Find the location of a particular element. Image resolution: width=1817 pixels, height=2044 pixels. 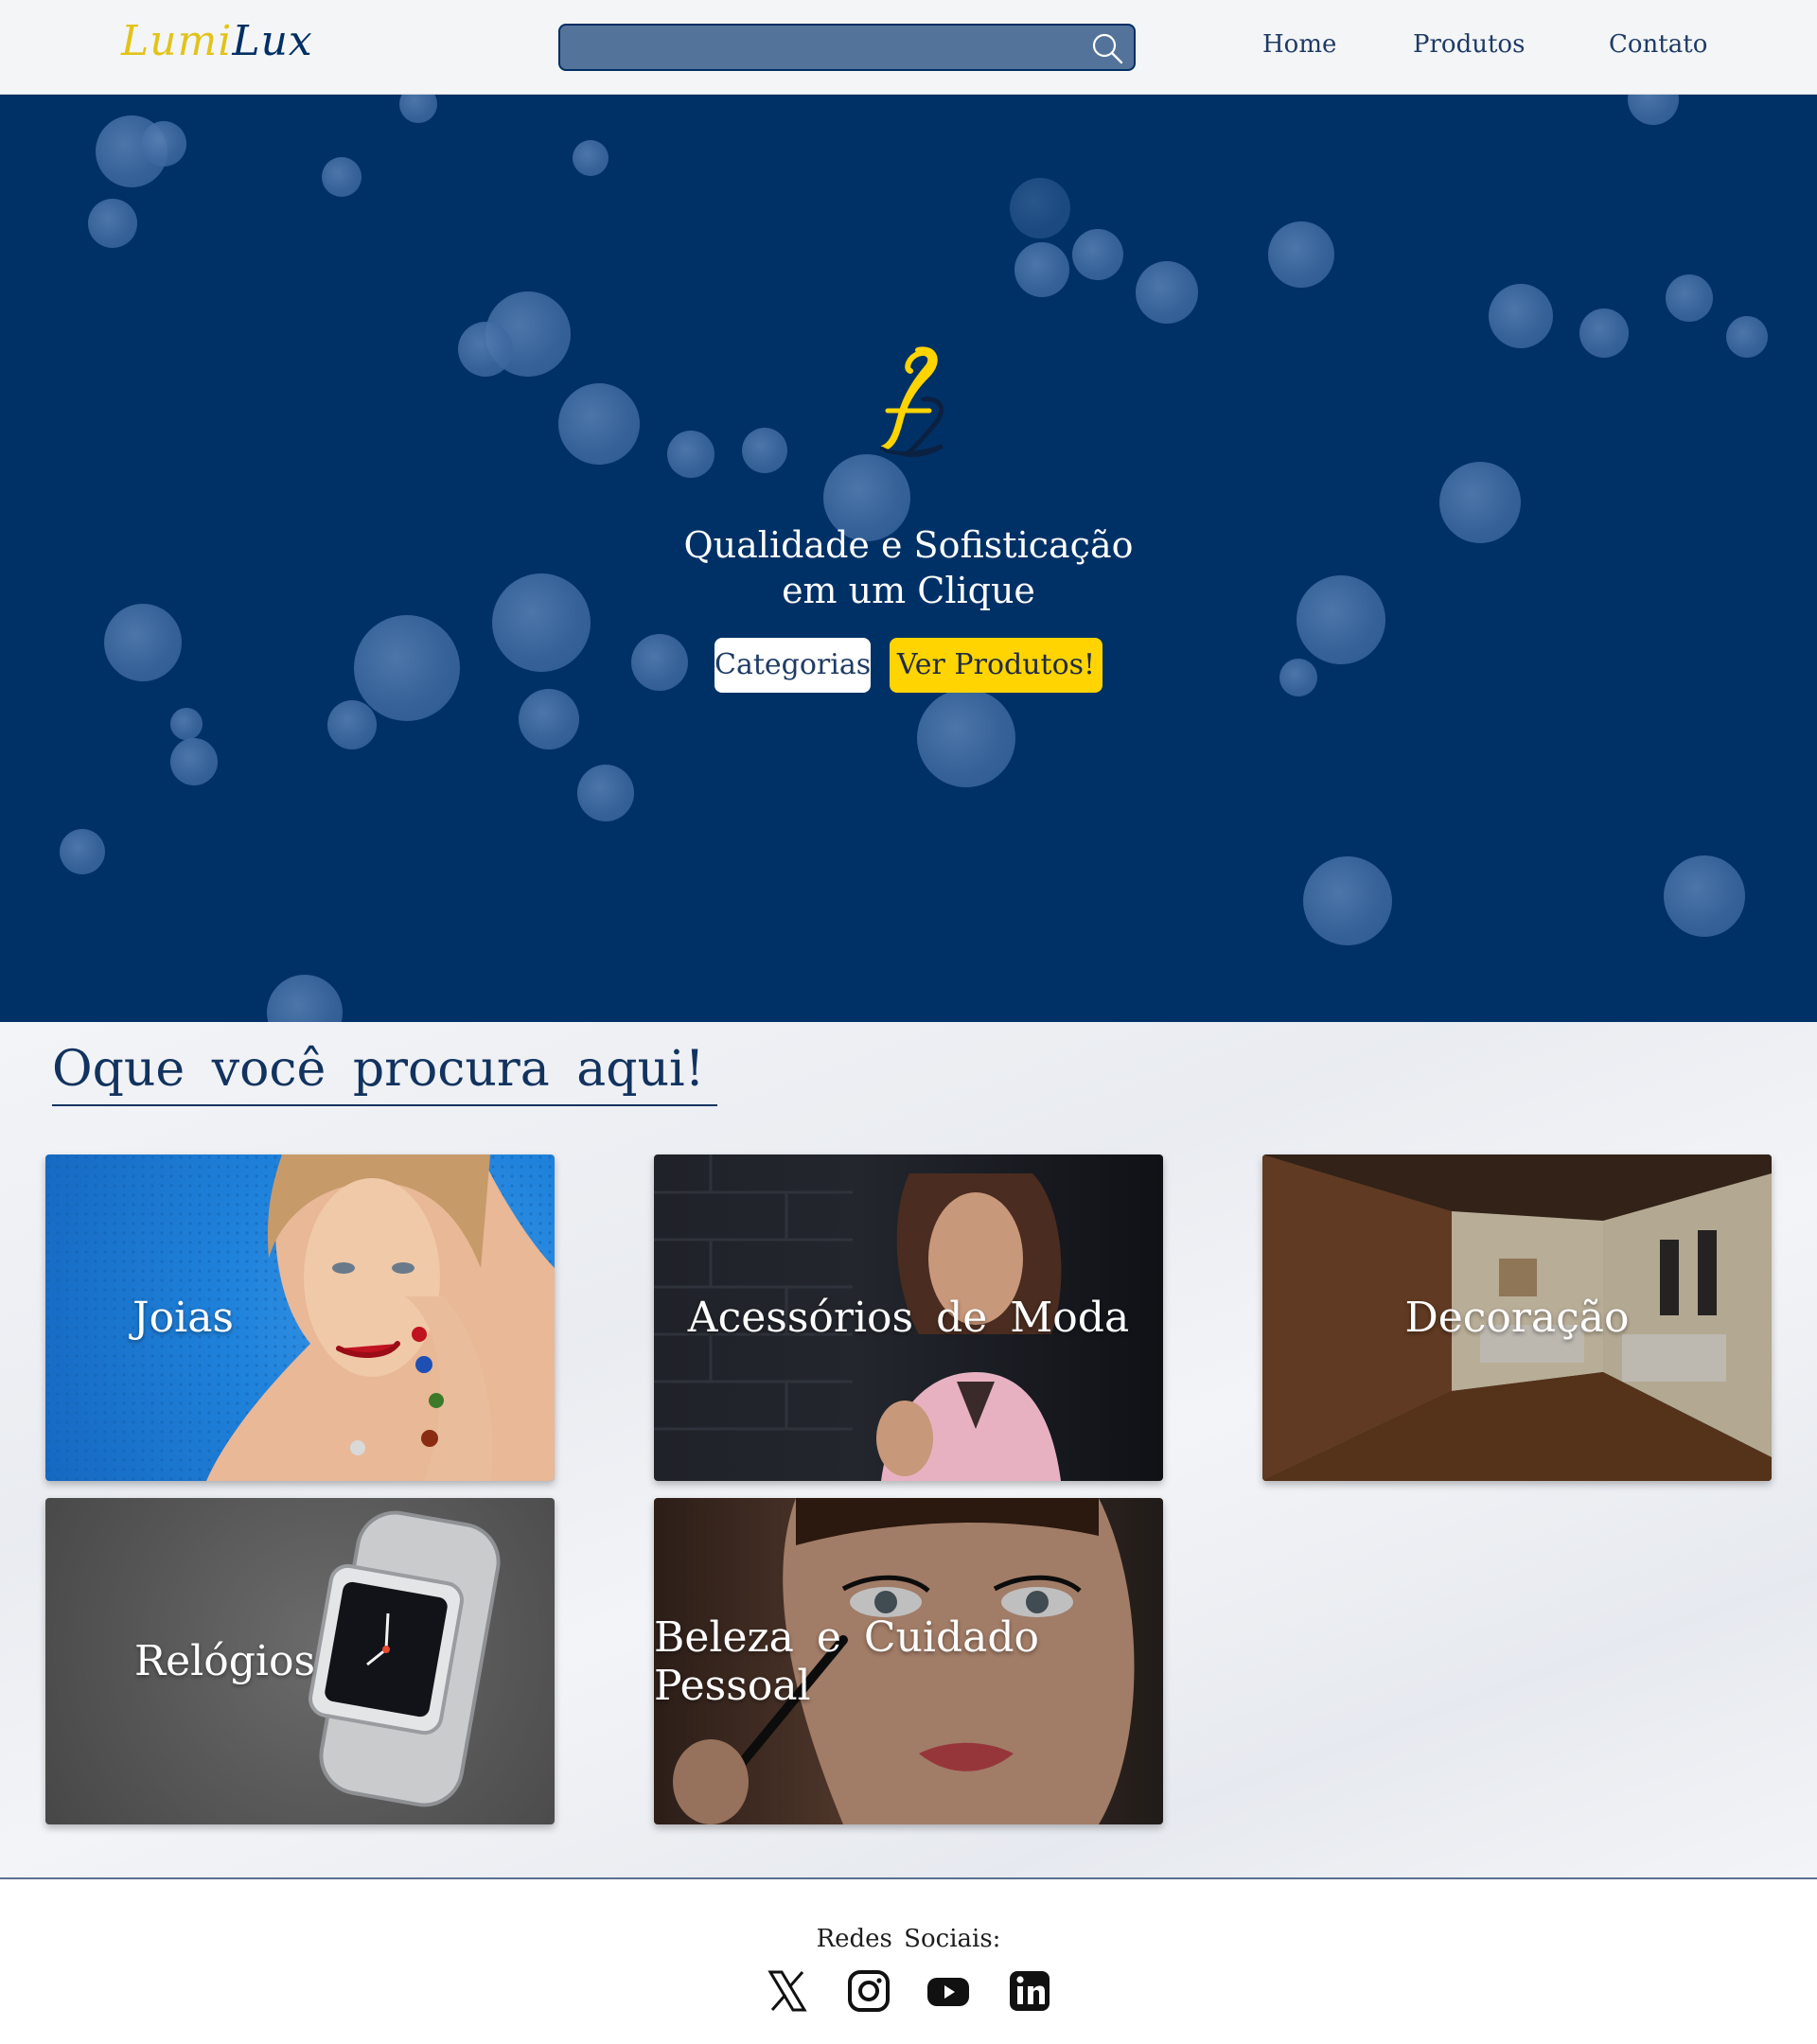

logo-part-lumi: Lumi is located at coordinates (177, 41).